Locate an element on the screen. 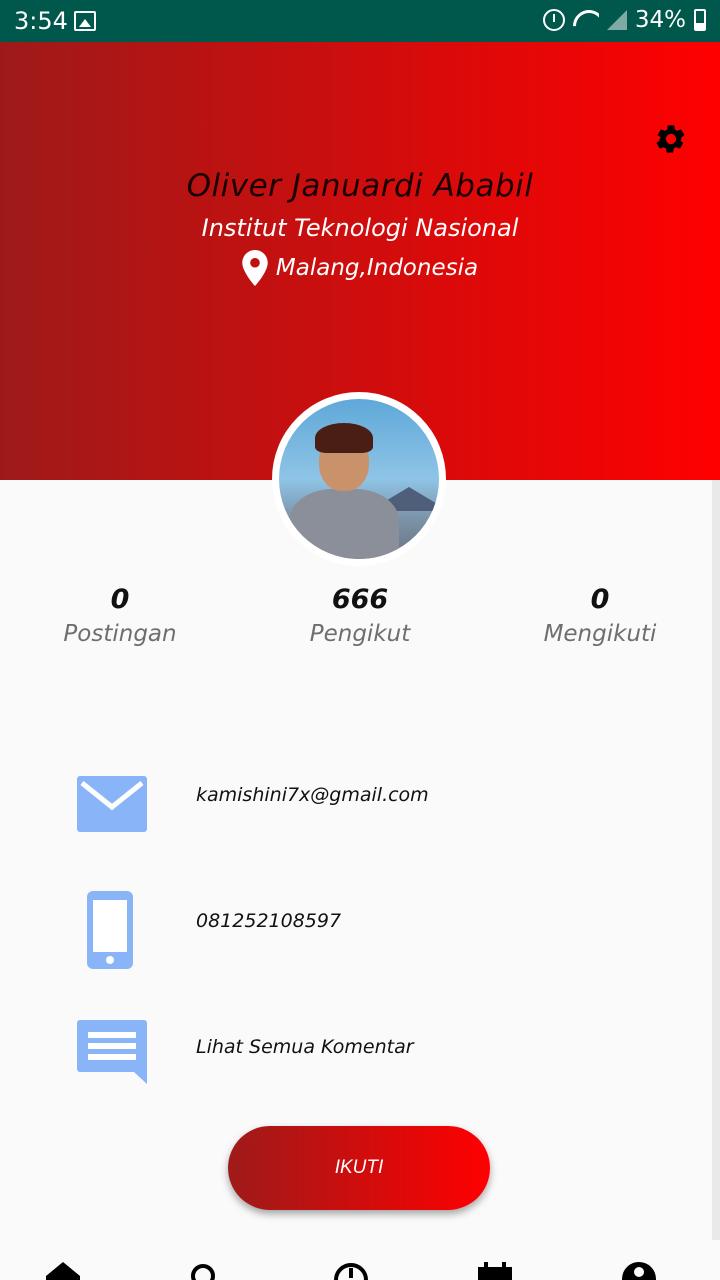 This screenshot has height=1280, width=720. avatar-photo is located at coordinates (359, 479).